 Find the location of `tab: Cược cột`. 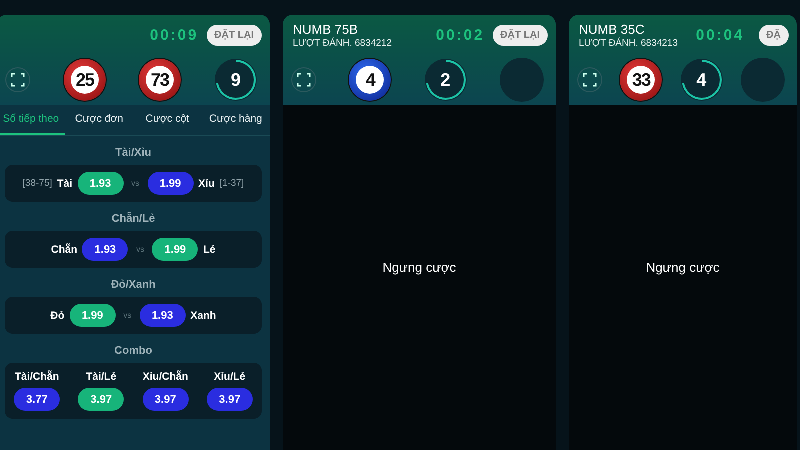

tab: Cược cột is located at coordinates (168, 120).